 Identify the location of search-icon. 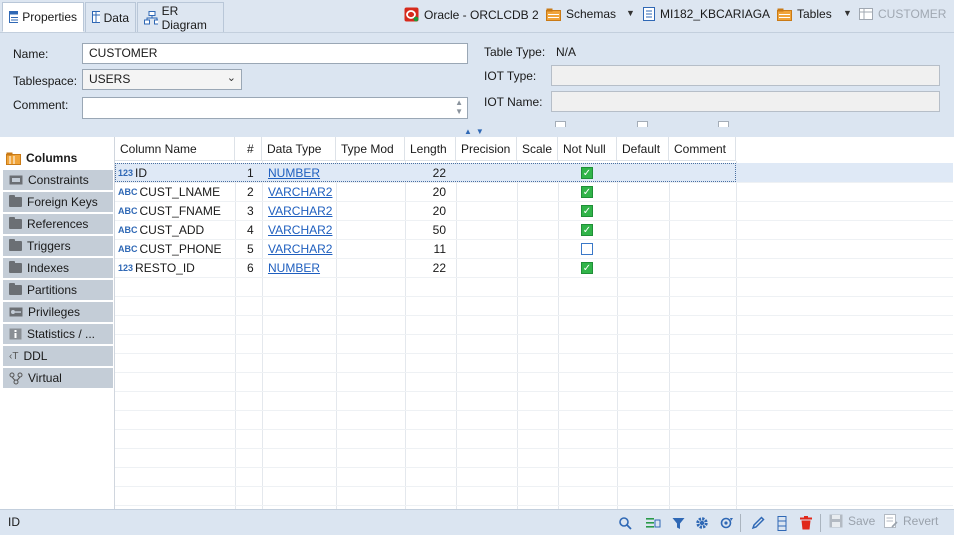
(625, 523).